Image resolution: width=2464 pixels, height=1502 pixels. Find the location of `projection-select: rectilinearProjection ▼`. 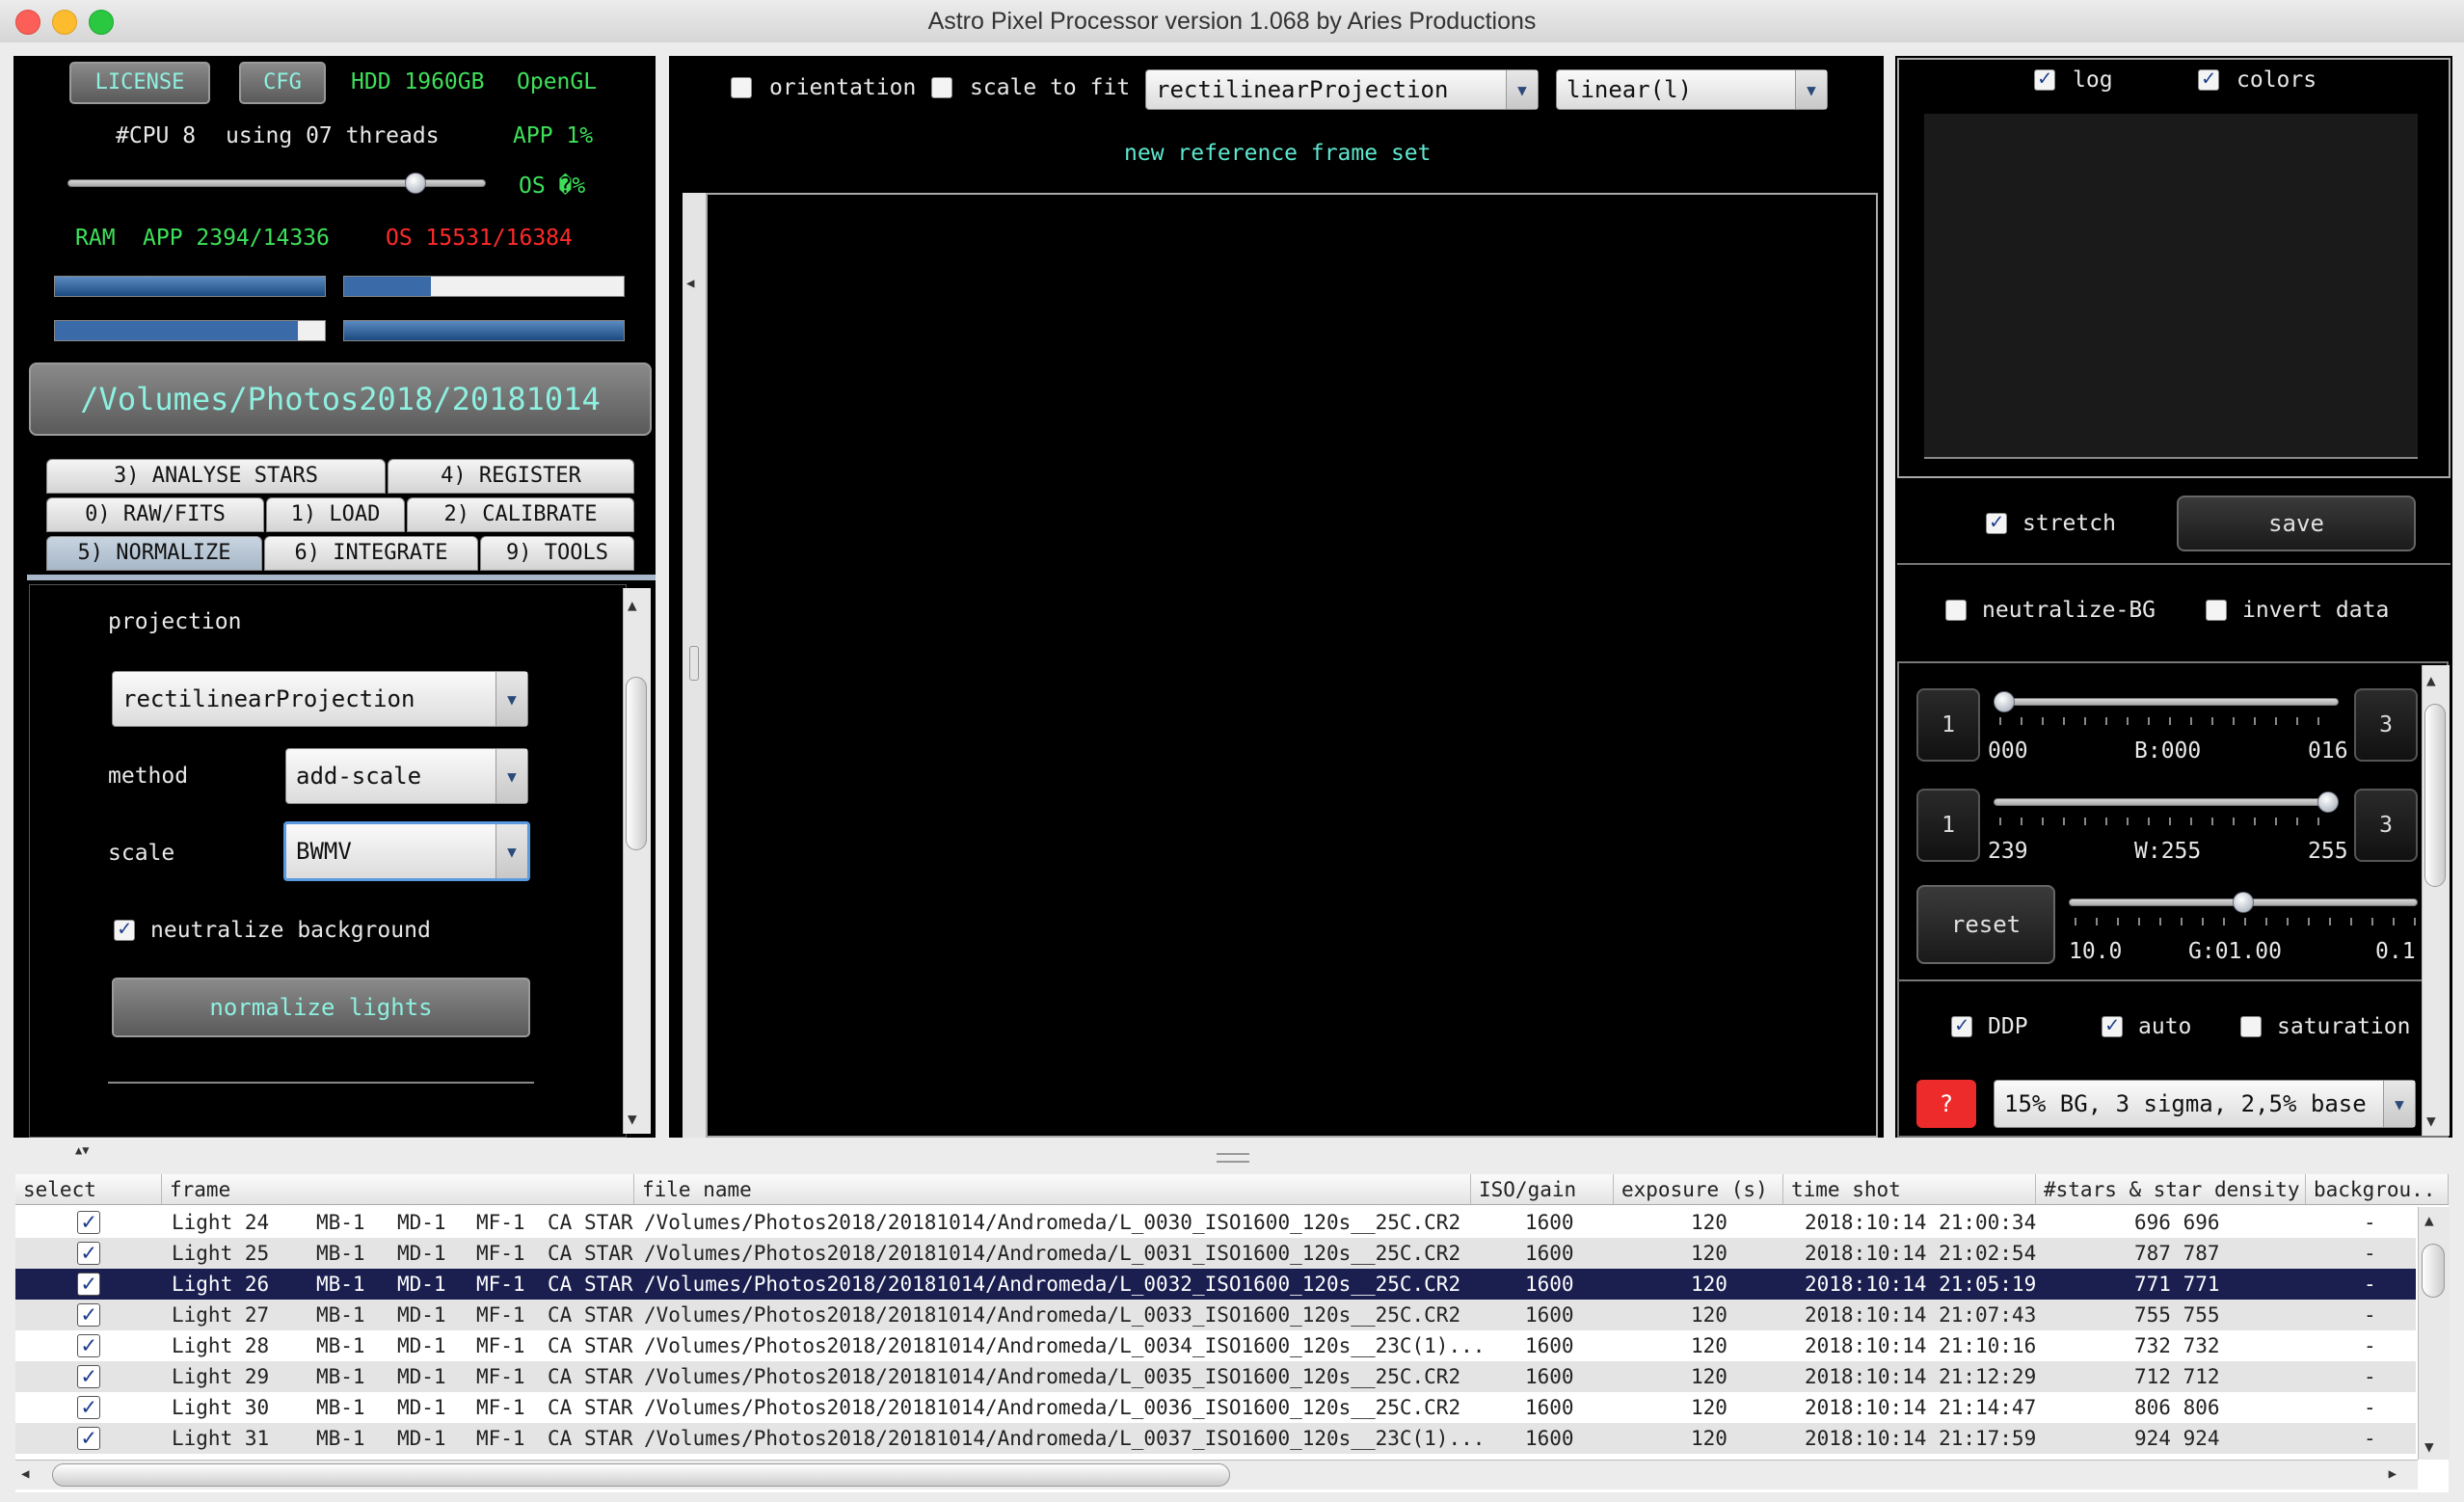

projection-select: rectilinearProjection ▼ is located at coordinates (320, 699).